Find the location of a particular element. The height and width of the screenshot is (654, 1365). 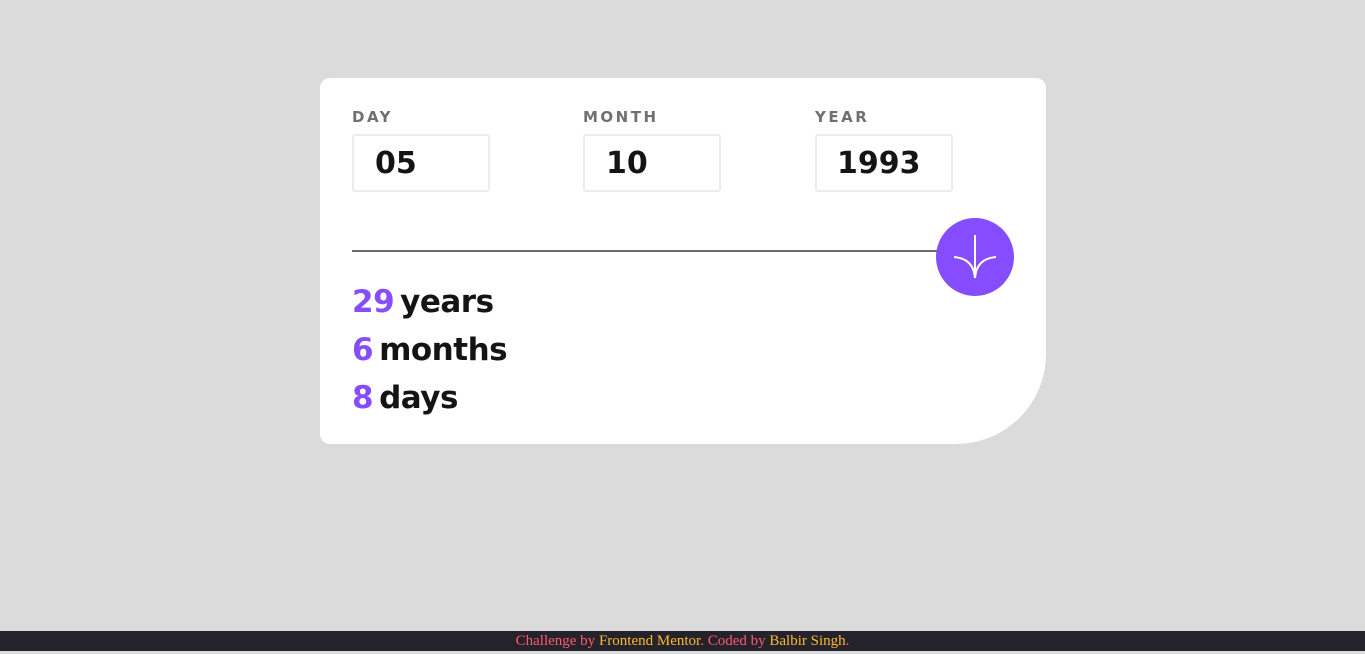

divider is located at coordinates (647, 251).